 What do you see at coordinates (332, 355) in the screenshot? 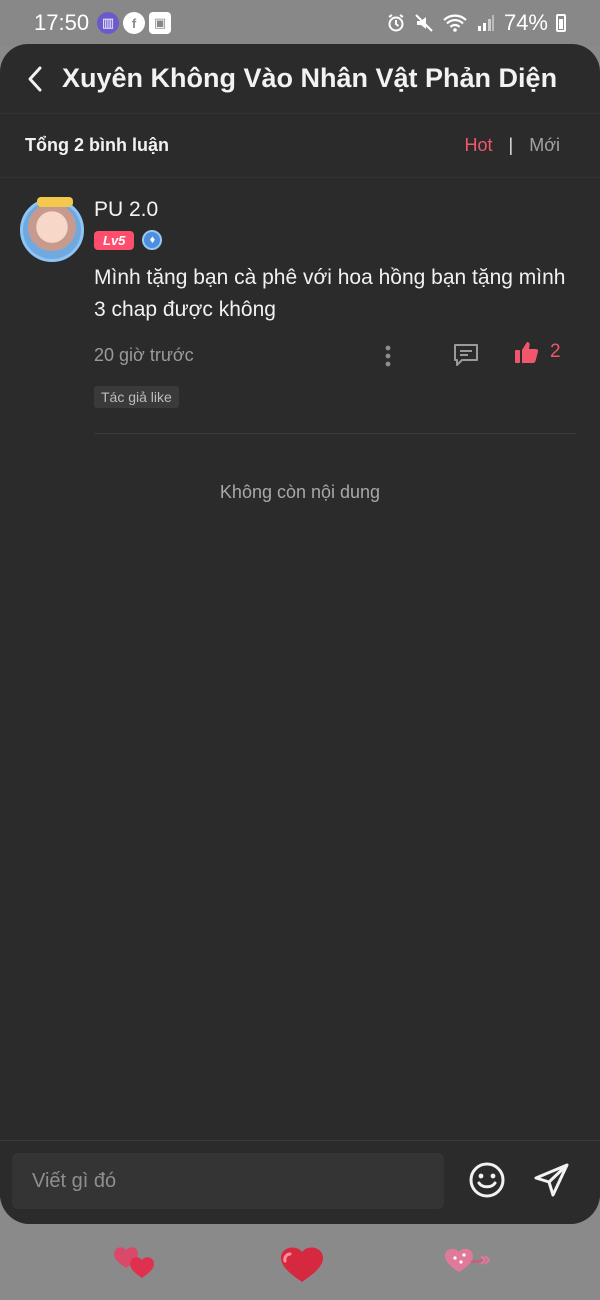
I see `comment-meta: 20 giờ trước 2` at bounding box center [332, 355].